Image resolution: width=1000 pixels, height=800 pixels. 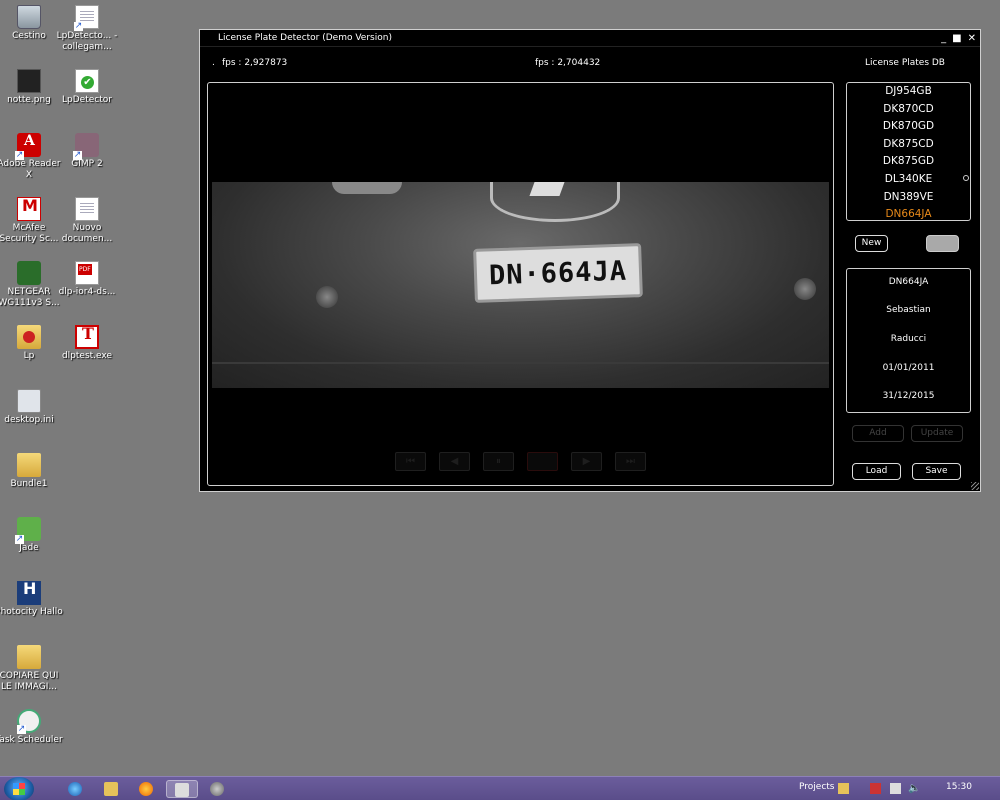 I want to click on window-controls: _ ■ ✕, so click(x=958, y=38).